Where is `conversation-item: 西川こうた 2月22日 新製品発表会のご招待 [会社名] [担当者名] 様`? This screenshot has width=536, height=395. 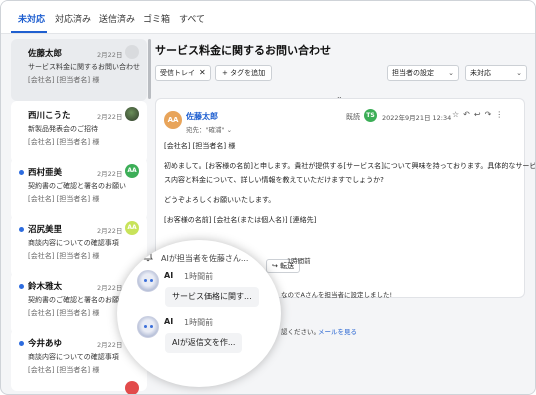
conversation-item: 西川こうた 2月22日 新製品発表会のご招待 [会社名] [担当者名] 様 is located at coordinates (79, 132).